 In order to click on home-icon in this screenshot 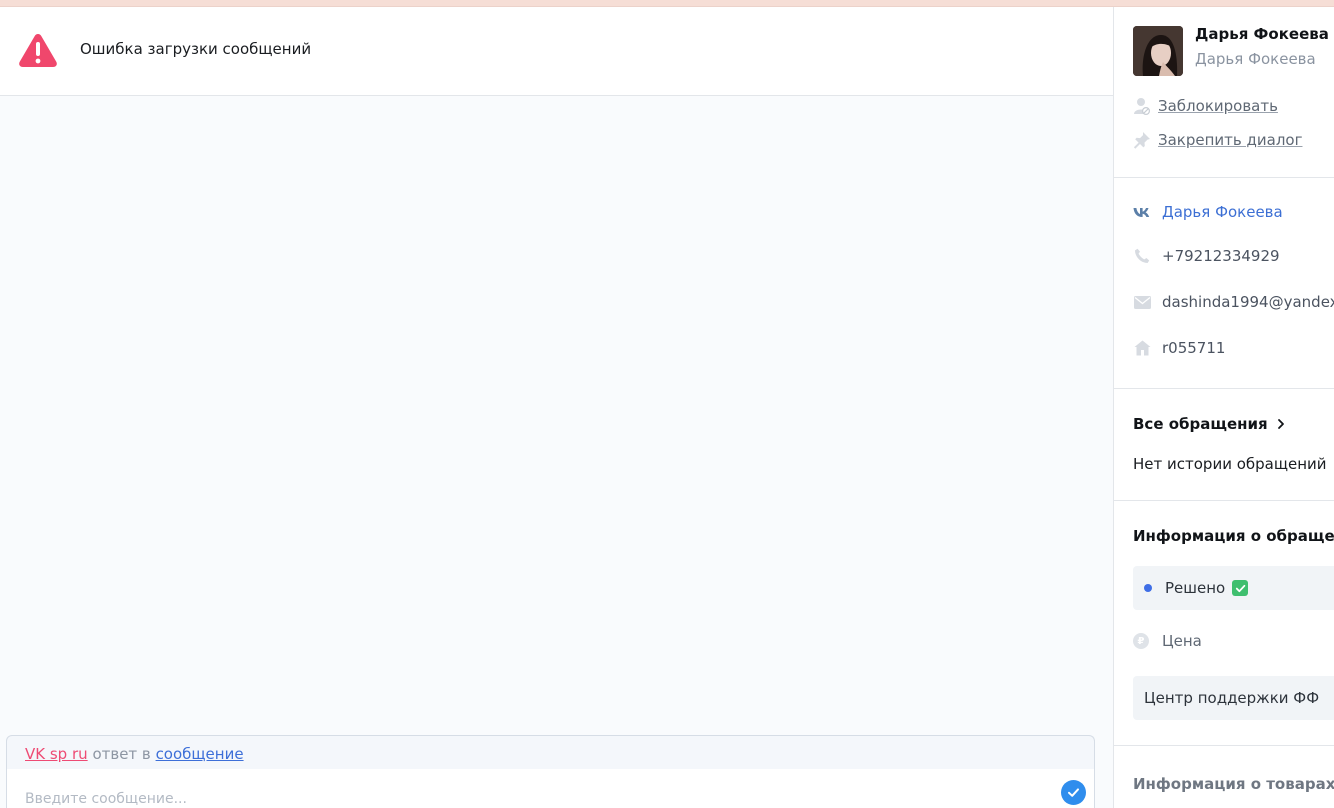, I will do `click(1142, 348)`.